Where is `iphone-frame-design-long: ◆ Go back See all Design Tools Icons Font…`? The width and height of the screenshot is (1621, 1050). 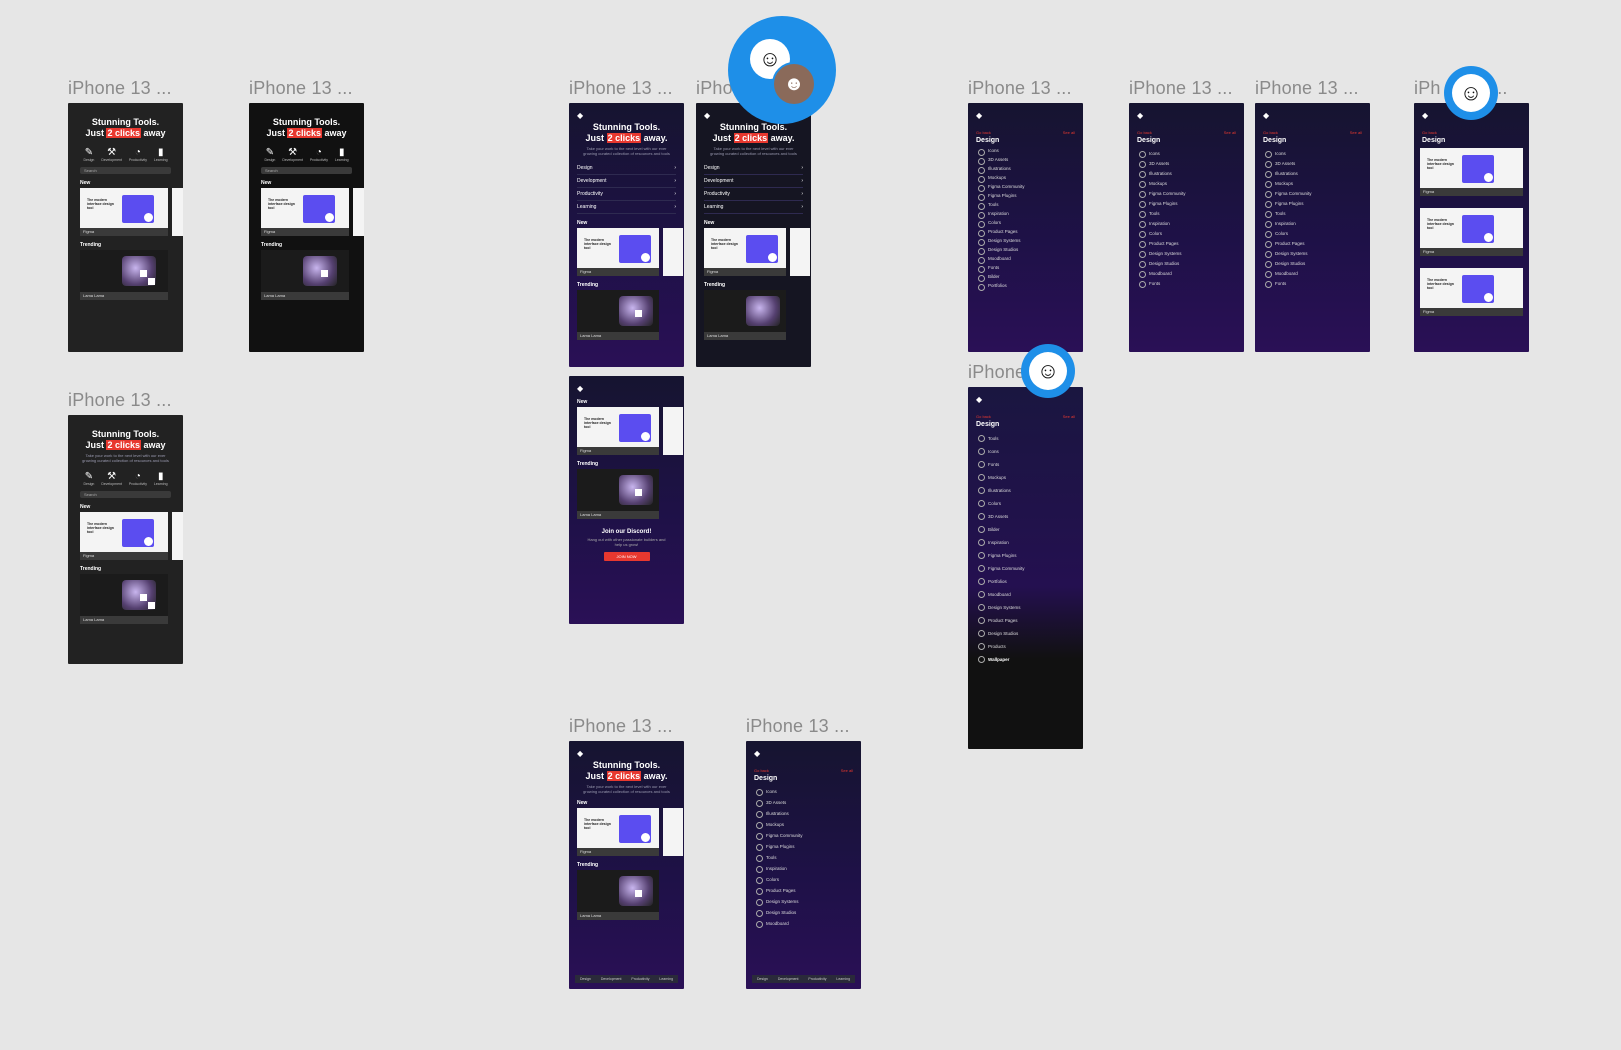
iphone-frame-design-long: ◆ Go back See all Design Tools Icons Font… is located at coordinates (1025, 568).